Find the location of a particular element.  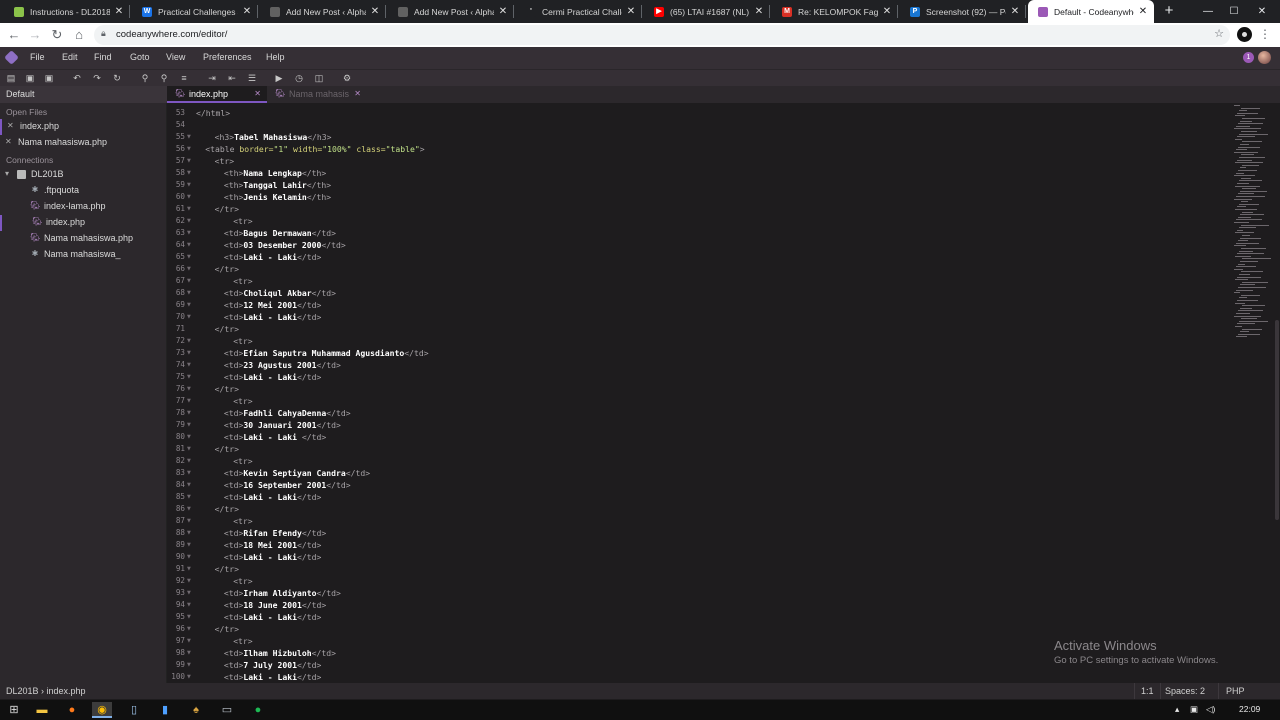

network-app-icon: ▭ is located at coordinates (227, 710).